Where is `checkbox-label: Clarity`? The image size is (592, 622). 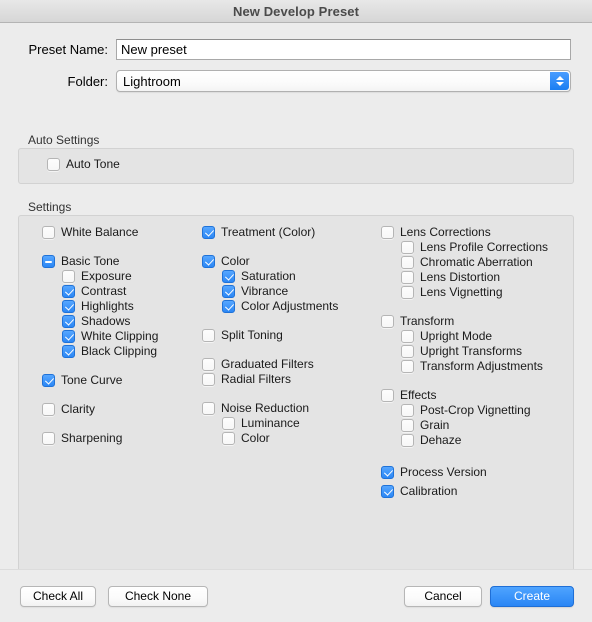
checkbox-label: Clarity is located at coordinates (78, 409).